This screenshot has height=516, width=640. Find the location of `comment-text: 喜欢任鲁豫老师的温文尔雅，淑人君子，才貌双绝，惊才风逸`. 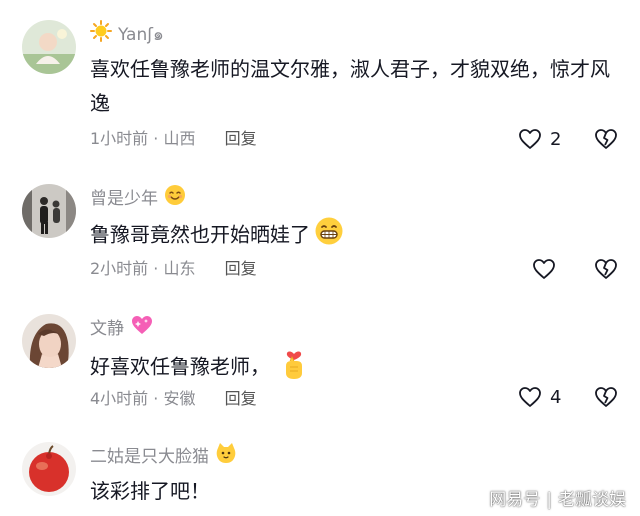

comment-text: 喜欢任鲁豫老师的温文尔雅，淑人君子，才貌双绝，惊才风逸 is located at coordinates (350, 86).